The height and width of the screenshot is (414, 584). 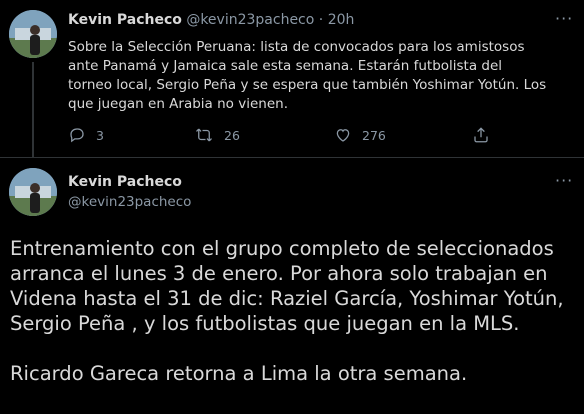 I want to click on retweet-icon, so click(x=204, y=135).